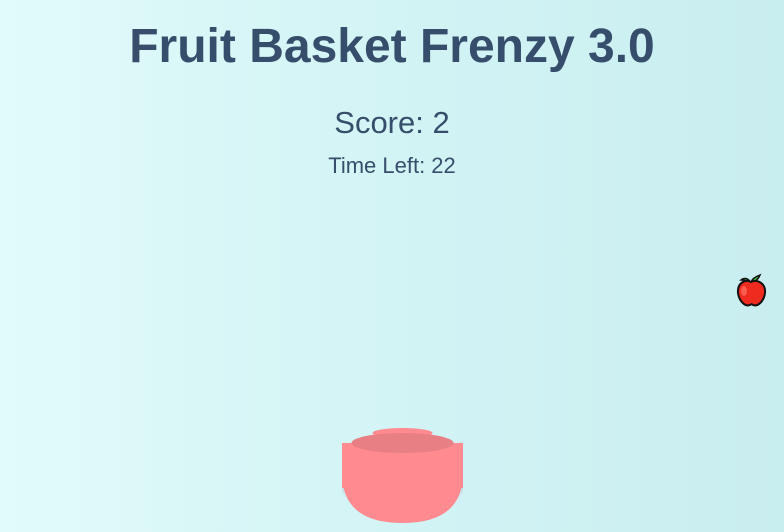  Describe the element at coordinates (392, 122) in the screenshot. I see `score-display: Score: 2` at that location.